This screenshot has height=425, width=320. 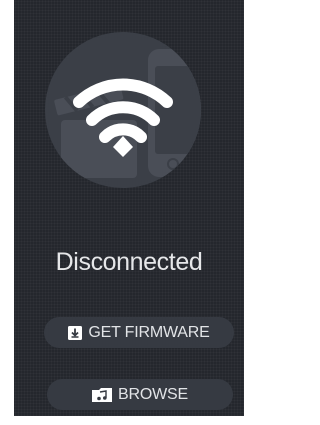 I want to click on left-margin, so click(x=7, y=212).